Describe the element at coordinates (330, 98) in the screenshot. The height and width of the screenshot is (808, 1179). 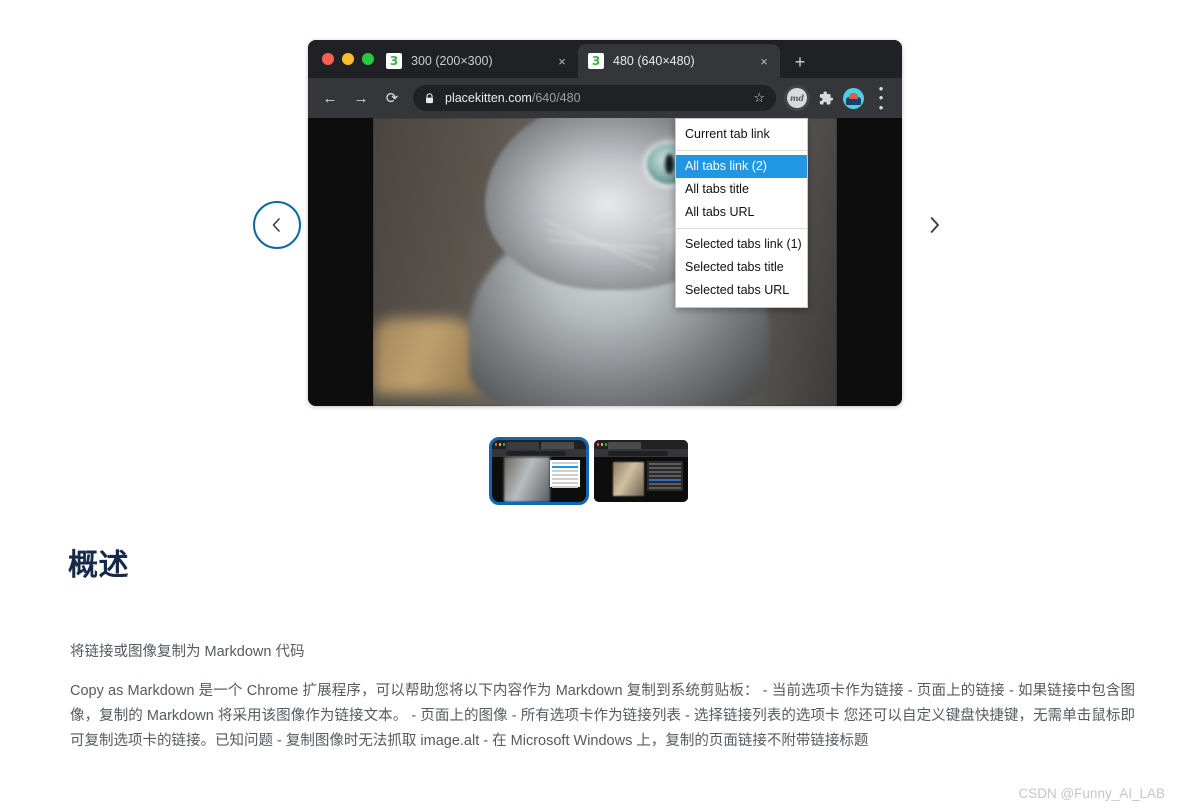
I see `back-icon: ←` at that location.